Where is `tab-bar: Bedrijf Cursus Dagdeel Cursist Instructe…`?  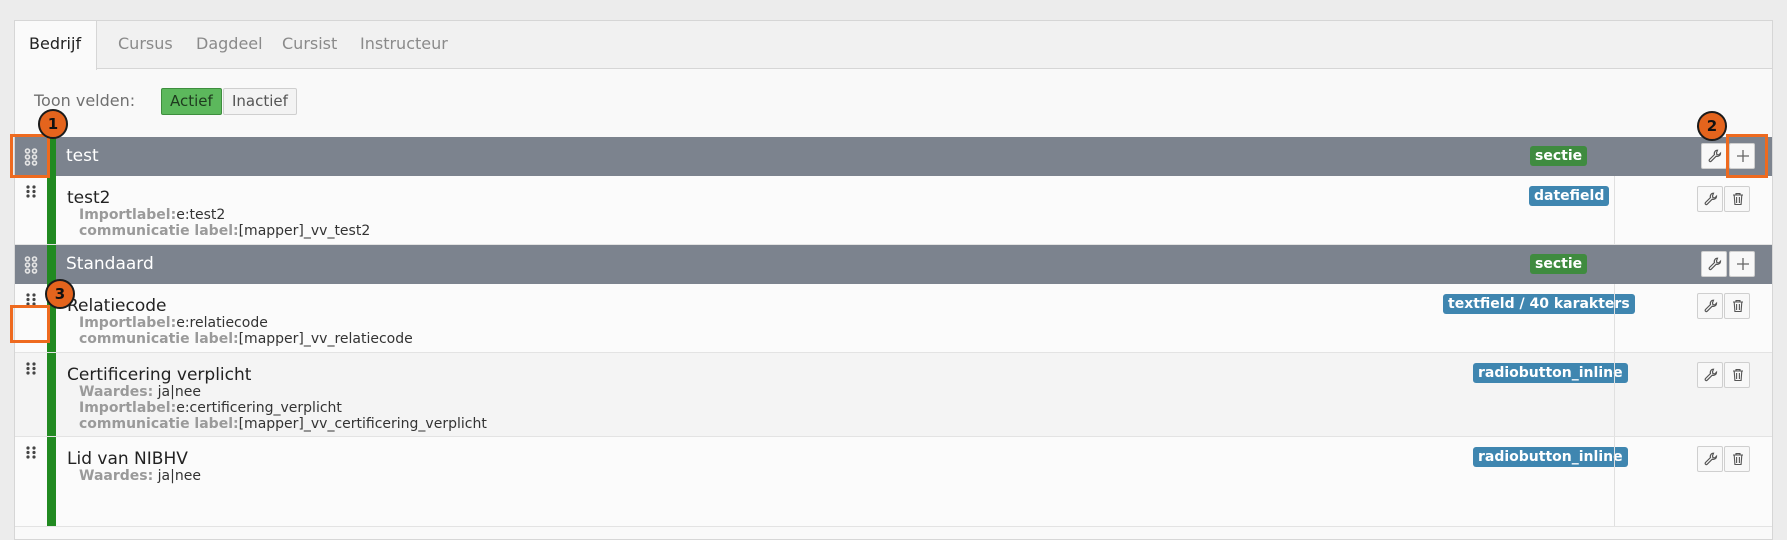 tab-bar: Bedrijf Cursus Dagdeel Cursist Instructe… is located at coordinates (893, 45).